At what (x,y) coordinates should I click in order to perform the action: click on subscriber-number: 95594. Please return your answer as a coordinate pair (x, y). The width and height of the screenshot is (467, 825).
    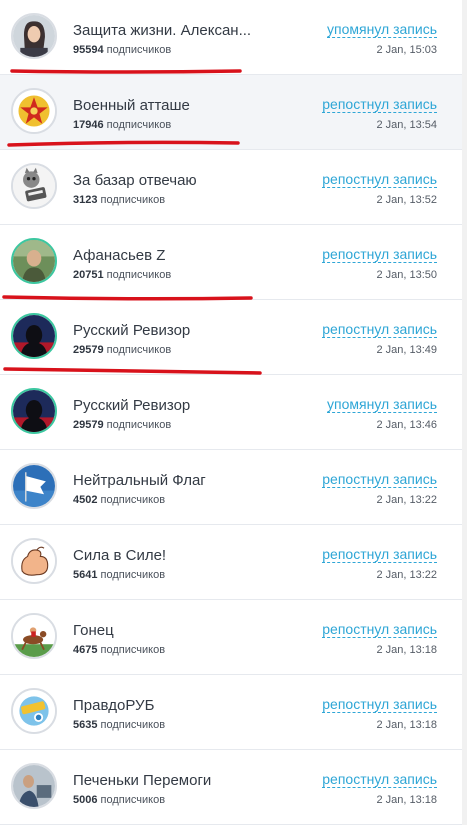
    Looking at the image, I should click on (88, 50).